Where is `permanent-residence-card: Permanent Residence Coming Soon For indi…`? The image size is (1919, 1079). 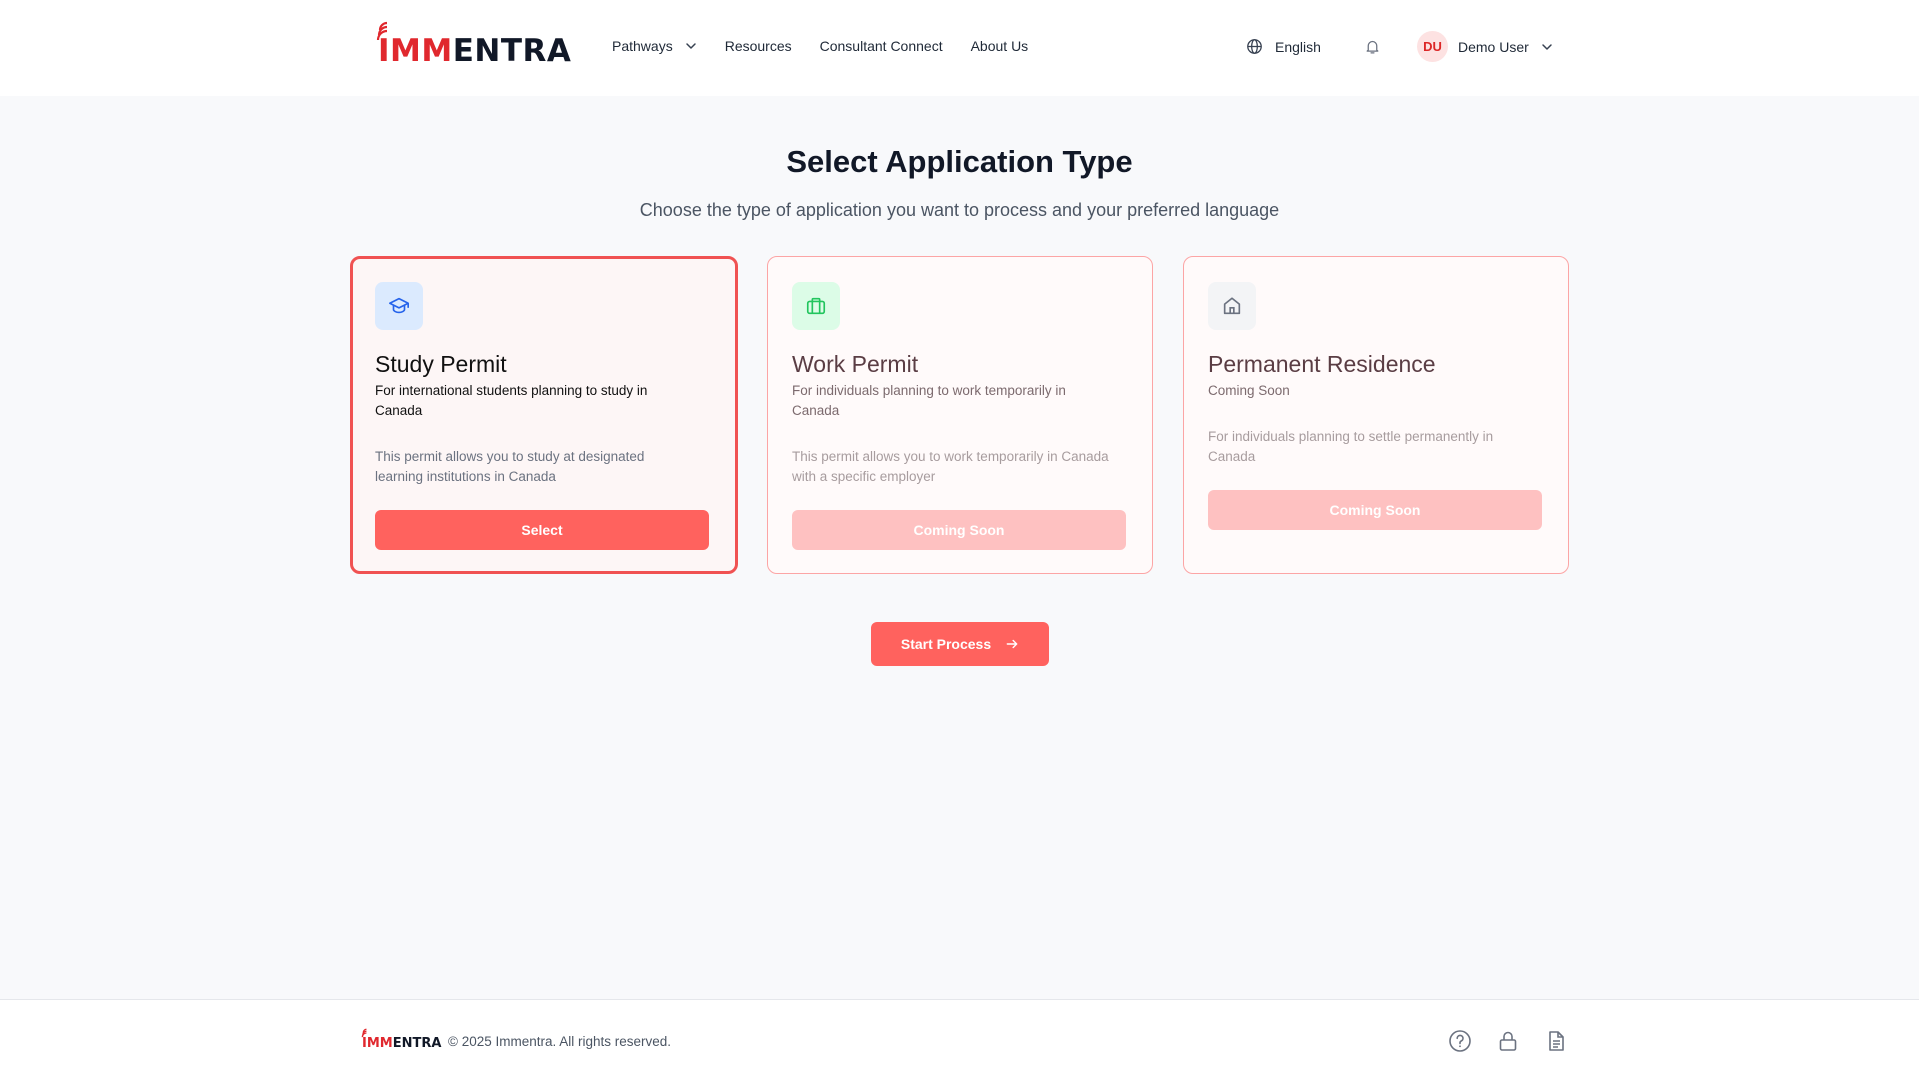
permanent-residence-card: Permanent Residence Coming Soon For indi… is located at coordinates (1376, 415).